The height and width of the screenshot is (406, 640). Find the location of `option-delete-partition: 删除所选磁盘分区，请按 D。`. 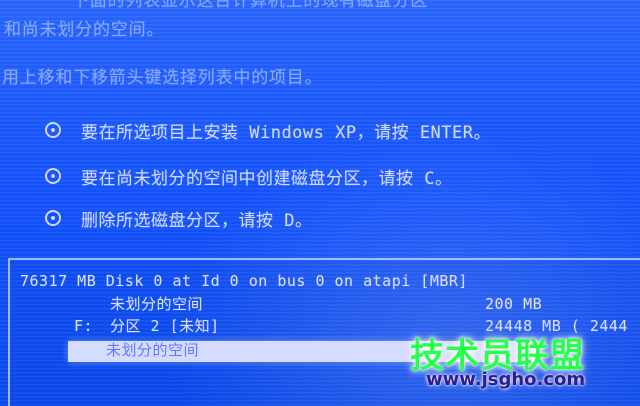

option-delete-partition: 删除所选磁盘分区，请按 D。 is located at coordinates (315, 218).